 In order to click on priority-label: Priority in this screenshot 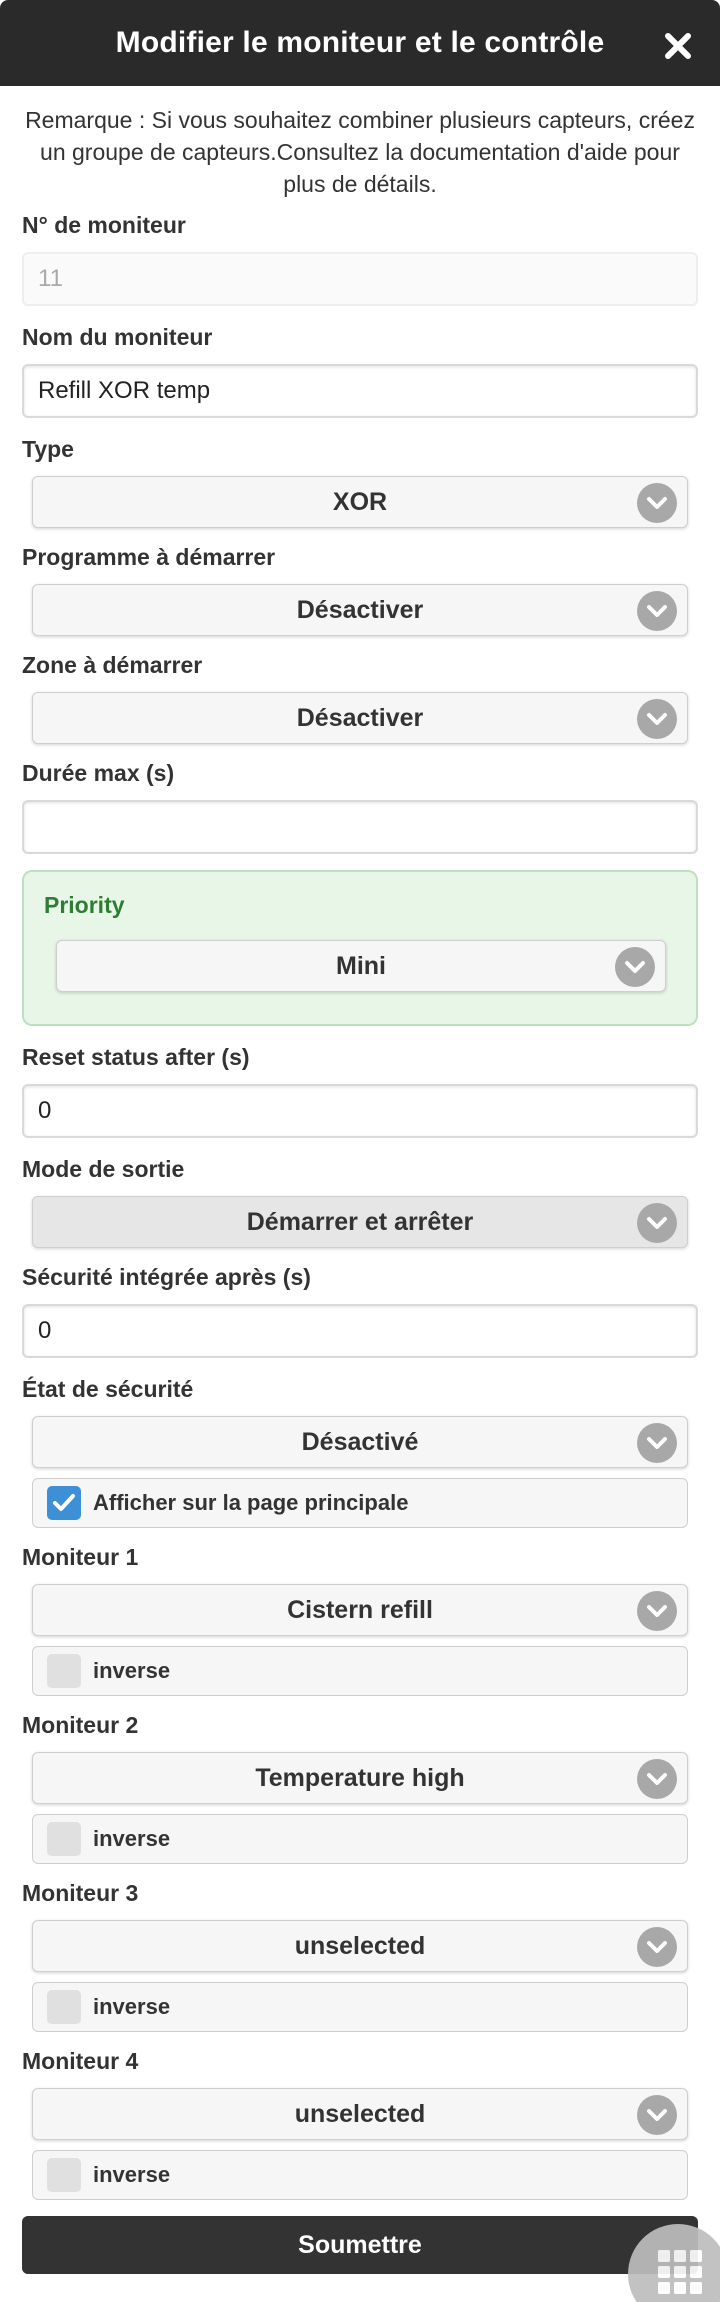, I will do `click(84, 905)`.